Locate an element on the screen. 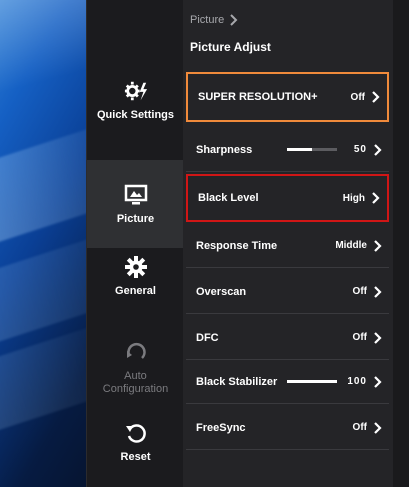 This screenshot has width=409, height=487. sidebar-item-label: Auto Configuration is located at coordinates (135, 382).